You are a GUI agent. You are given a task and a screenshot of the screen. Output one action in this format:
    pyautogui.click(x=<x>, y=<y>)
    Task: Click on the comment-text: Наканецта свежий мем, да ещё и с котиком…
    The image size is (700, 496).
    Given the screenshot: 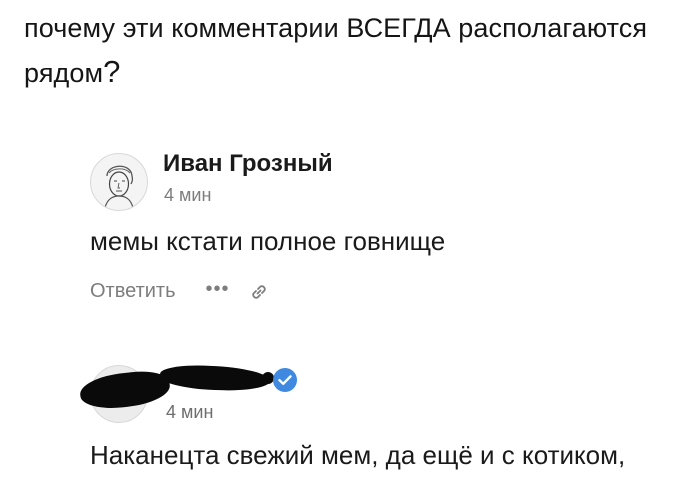 What is the action you would take?
    pyautogui.click(x=358, y=455)
    